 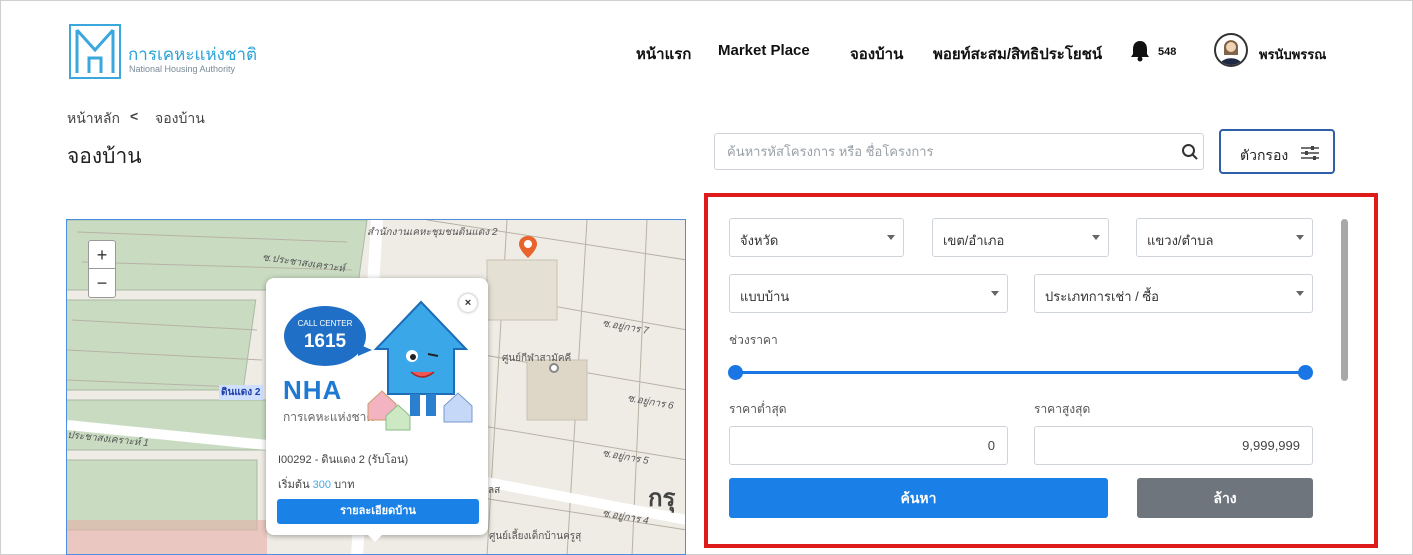 I want to click on deal-type-select-label: ประเภทการเช่า / ซื้อ, so click(x=1102, y=296).